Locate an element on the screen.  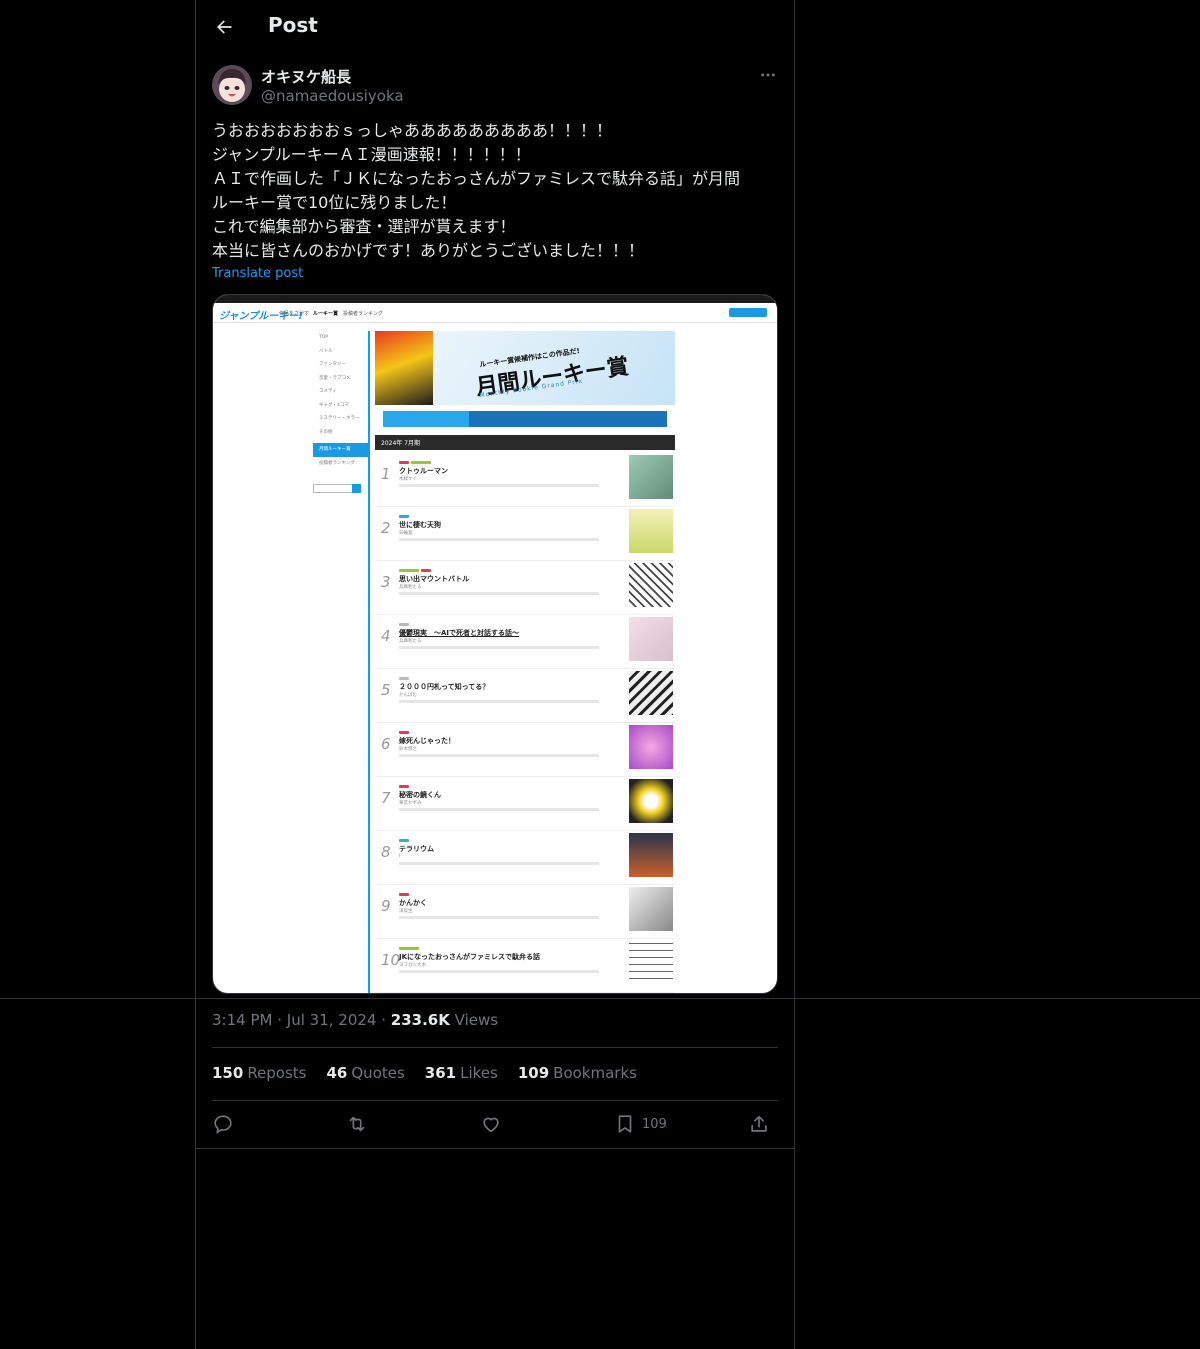
bookmark-icon is located at coordinates (625, 1124).